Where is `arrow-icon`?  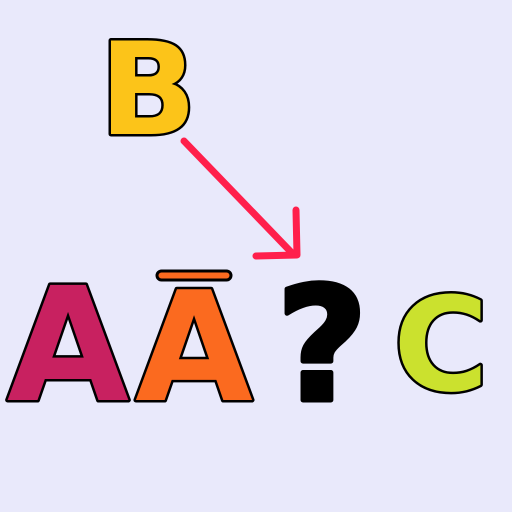
arrow-icon is located at coordinates (240, 198).